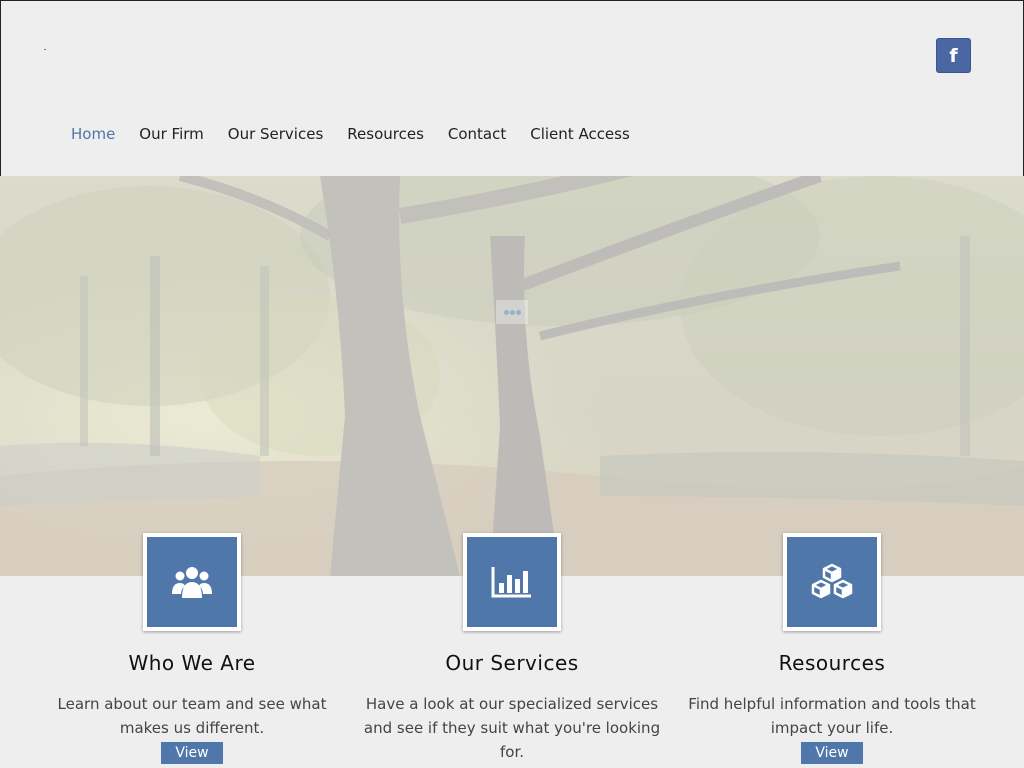 The width and height of the screenshot is (1024, 768). I want to click on nav-item-contact: Contact, so click(477, 134).